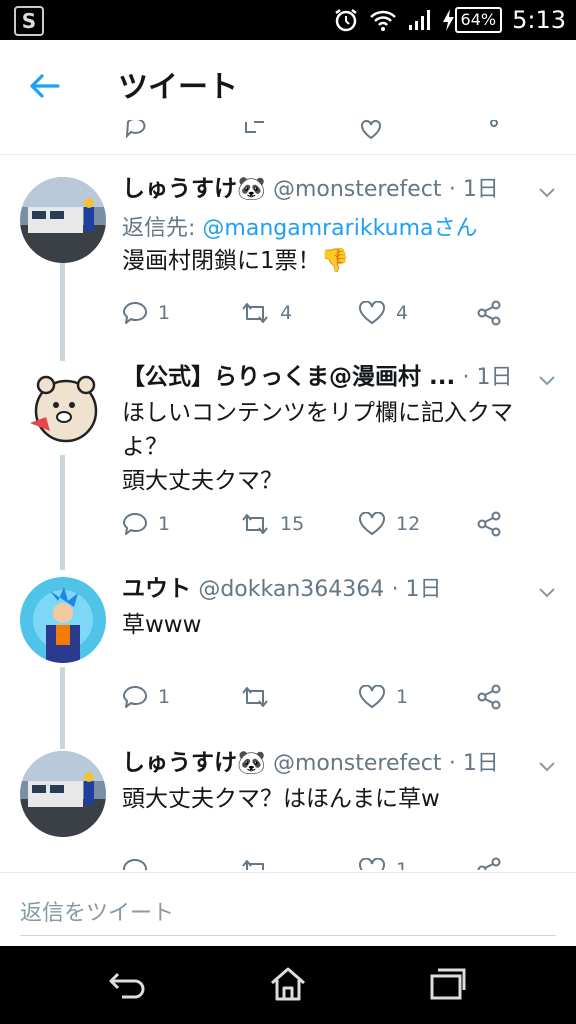  I want to click on tweet-actions: 1 4 4, so click(312, 313).